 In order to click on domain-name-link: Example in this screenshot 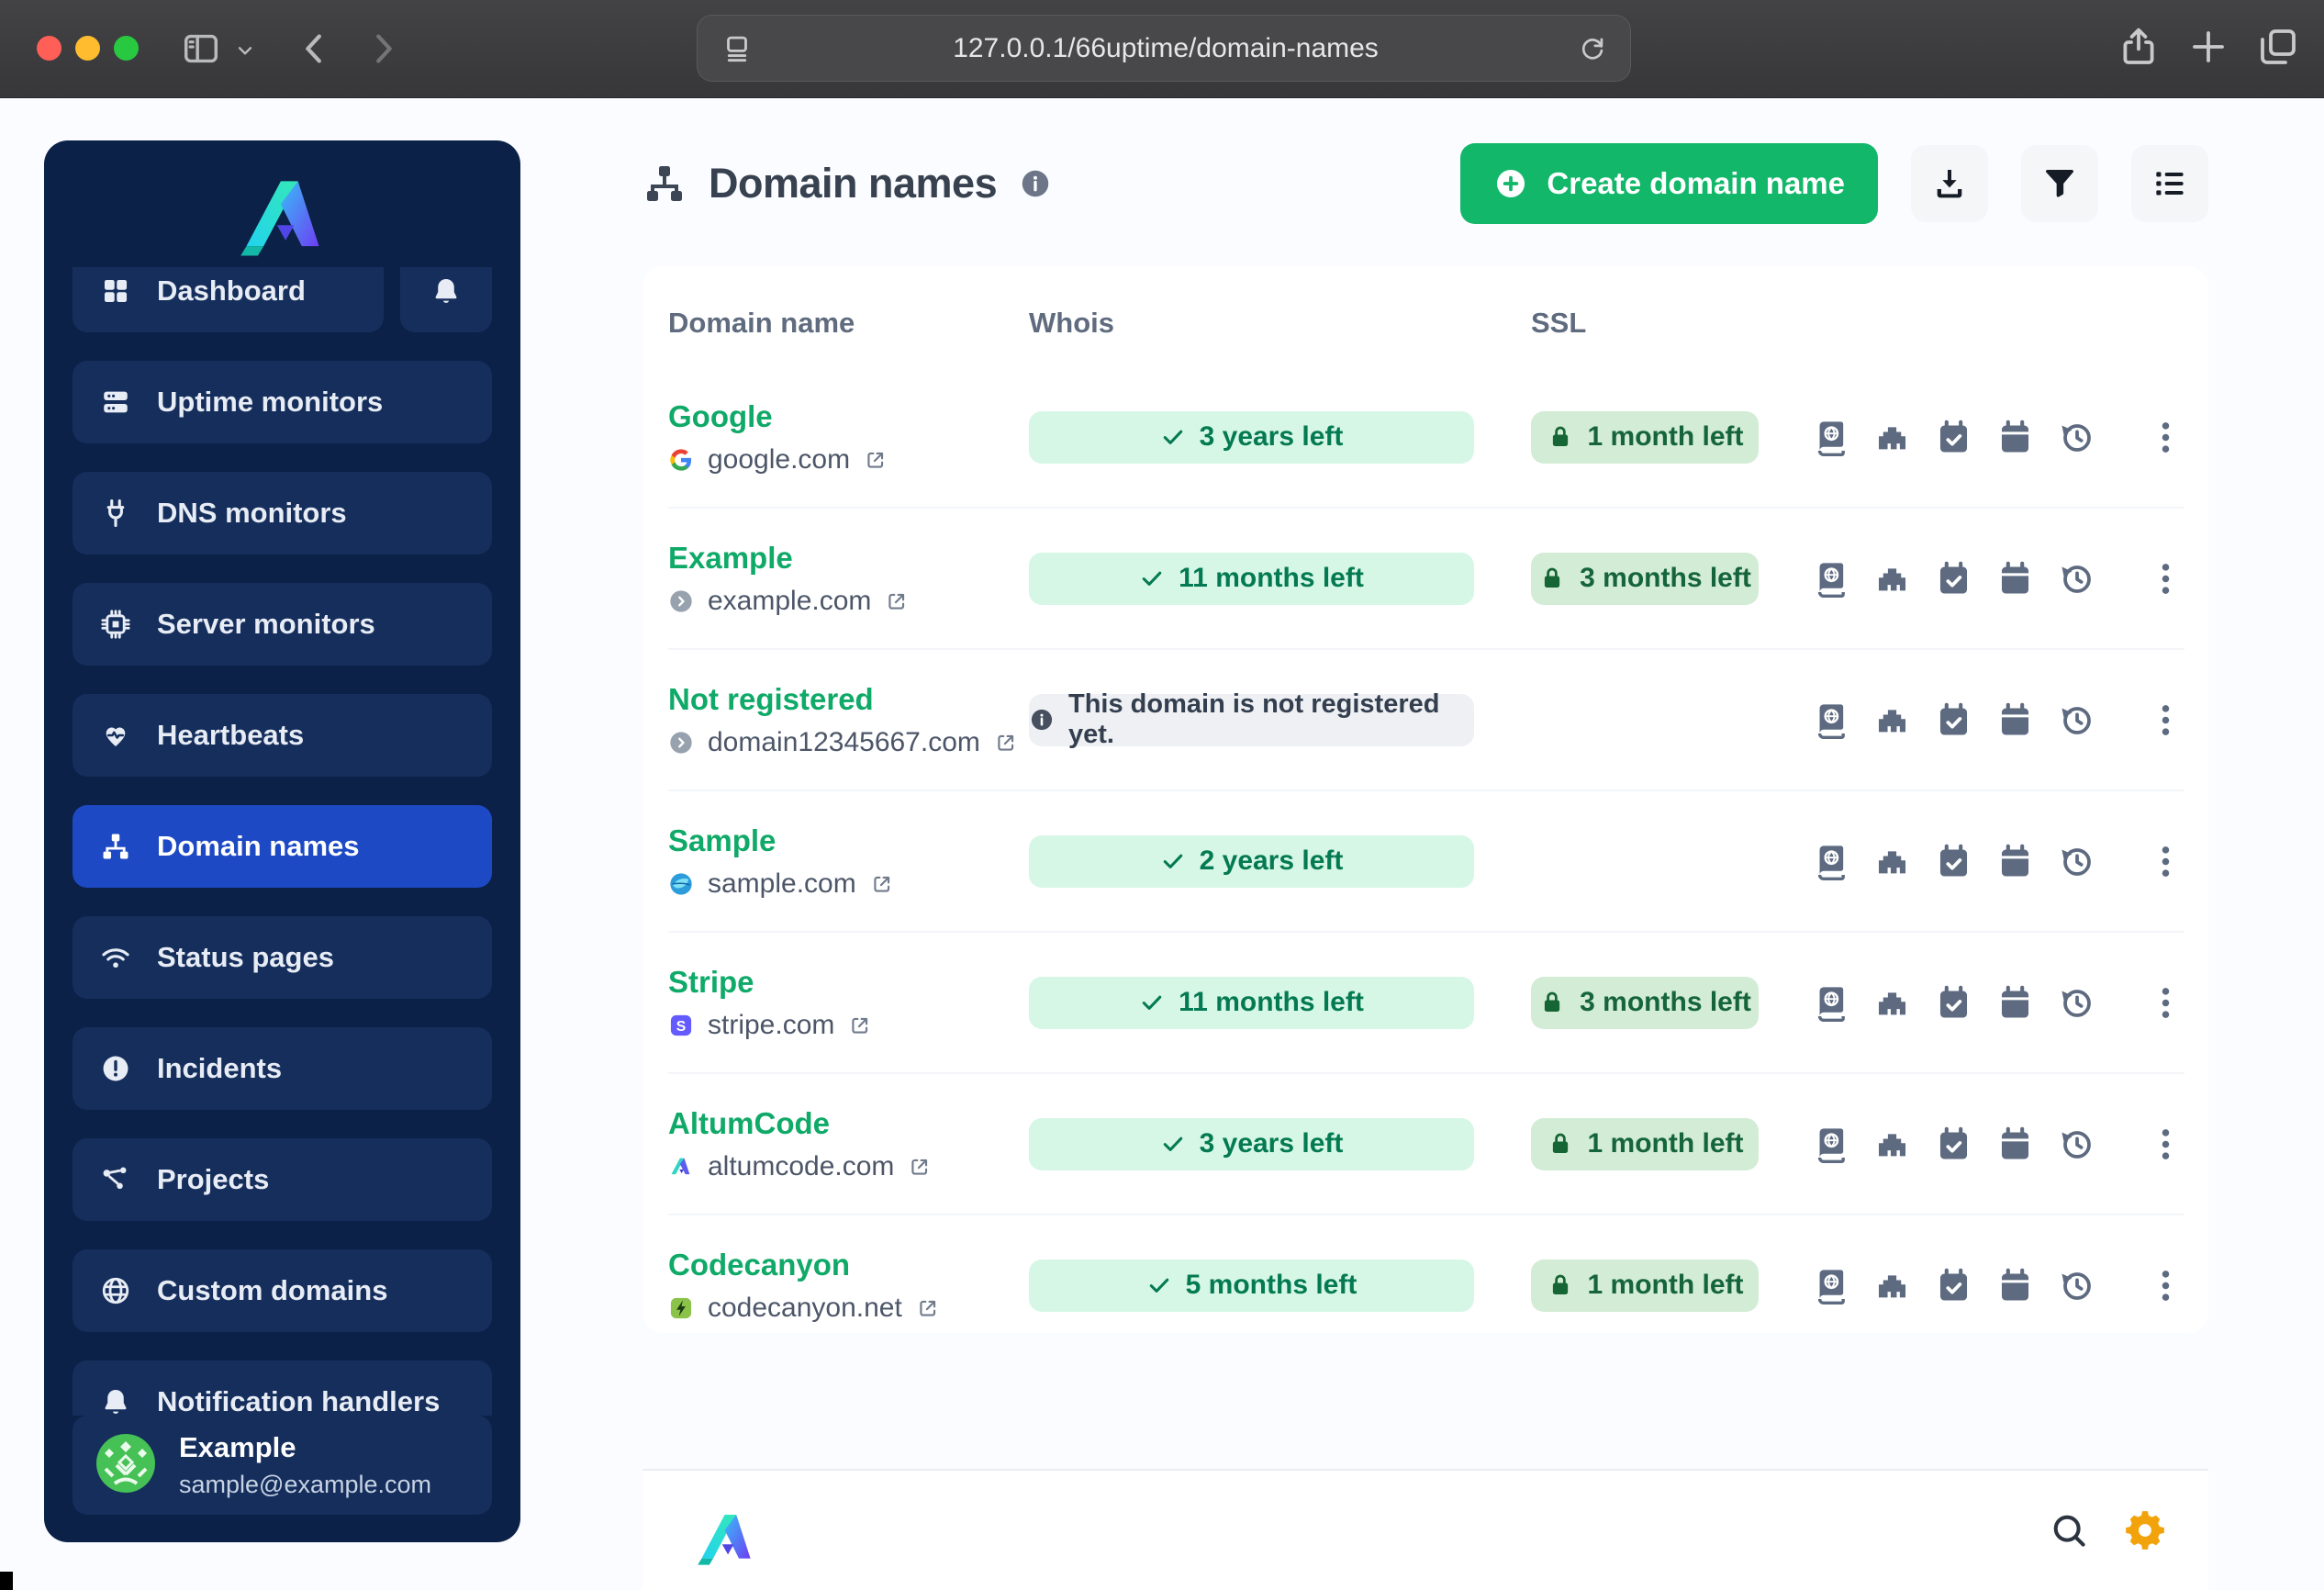, I will do `click(848, 558)`.